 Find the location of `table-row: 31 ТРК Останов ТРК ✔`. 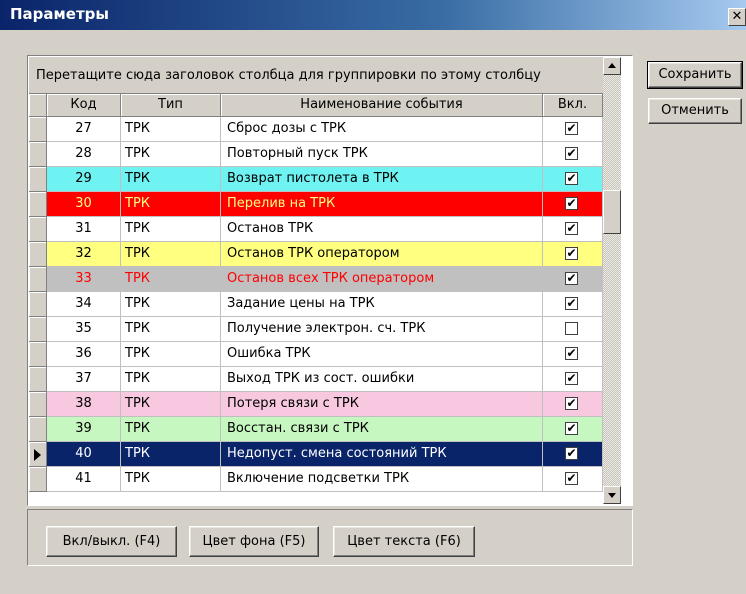

table-row: 31 ТРК Останов ТРК ✔ is located at coordinates (316, 229).